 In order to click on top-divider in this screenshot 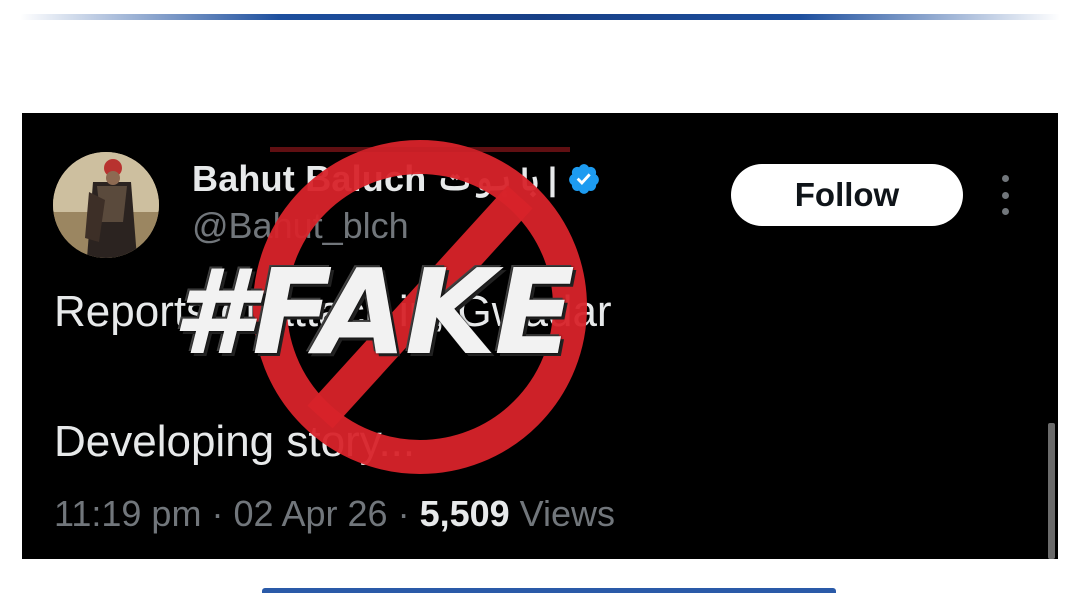, I will do `click(540, 17)`.